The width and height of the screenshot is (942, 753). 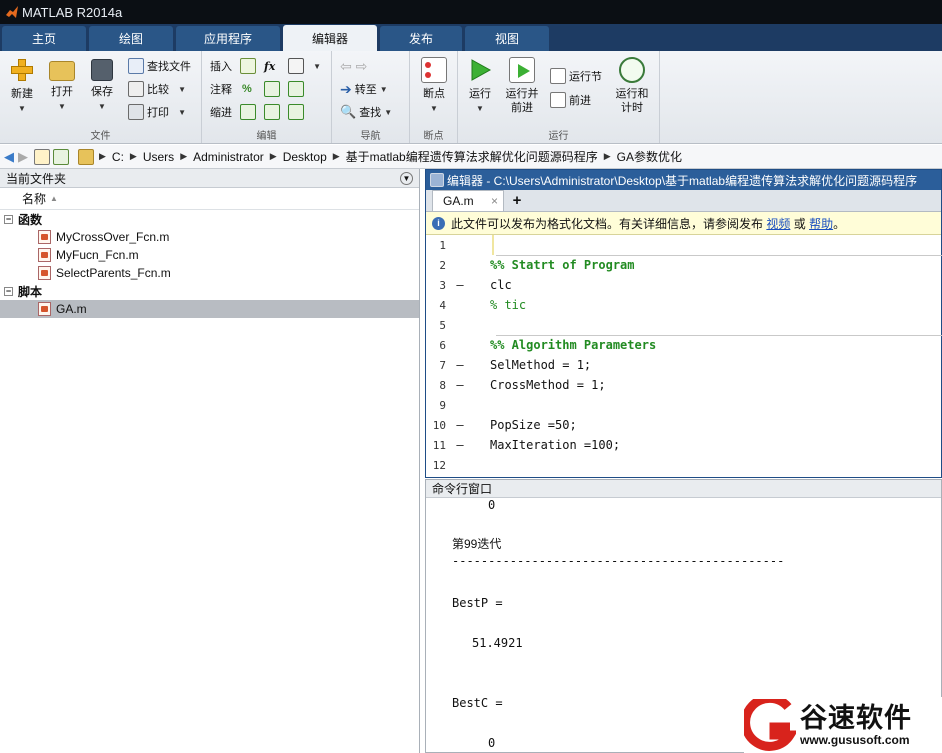 What do you see at coordinates (364, 89) in the screenshot?
I see `goto-button: ➔ 转至 ▼` at bounding box center [364, 89].